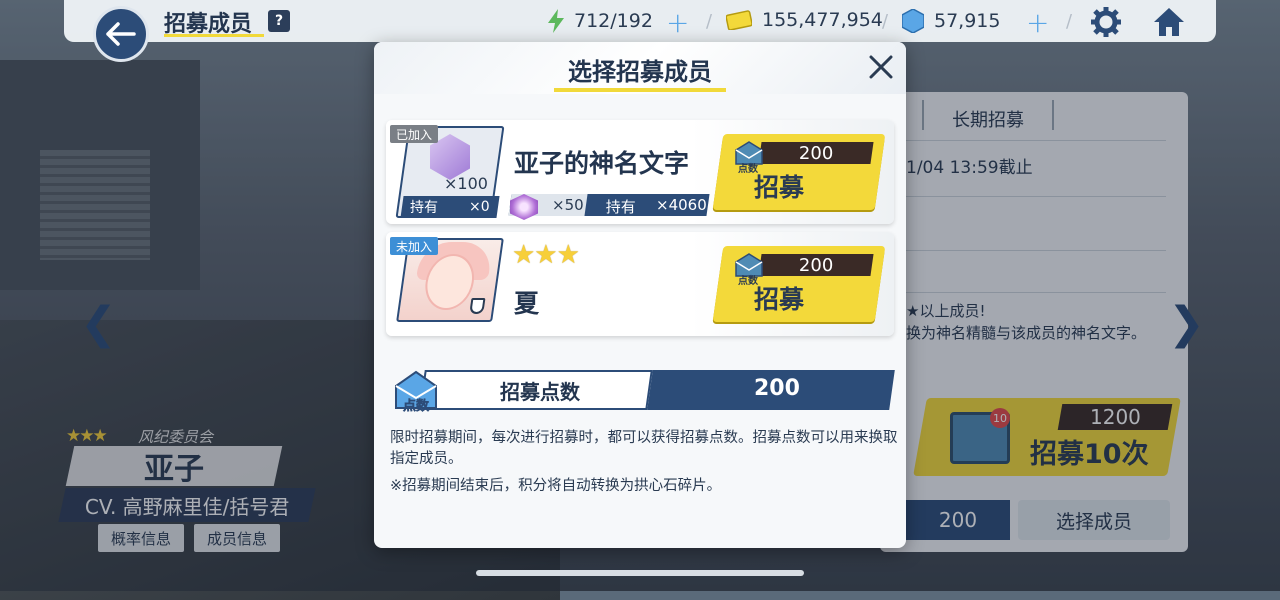 This screenshot has width=1280, height=600. I want to click on recruit-option-natsu: 未加入 ★★★ 夏 200 点数 招募, so click(640, 284).